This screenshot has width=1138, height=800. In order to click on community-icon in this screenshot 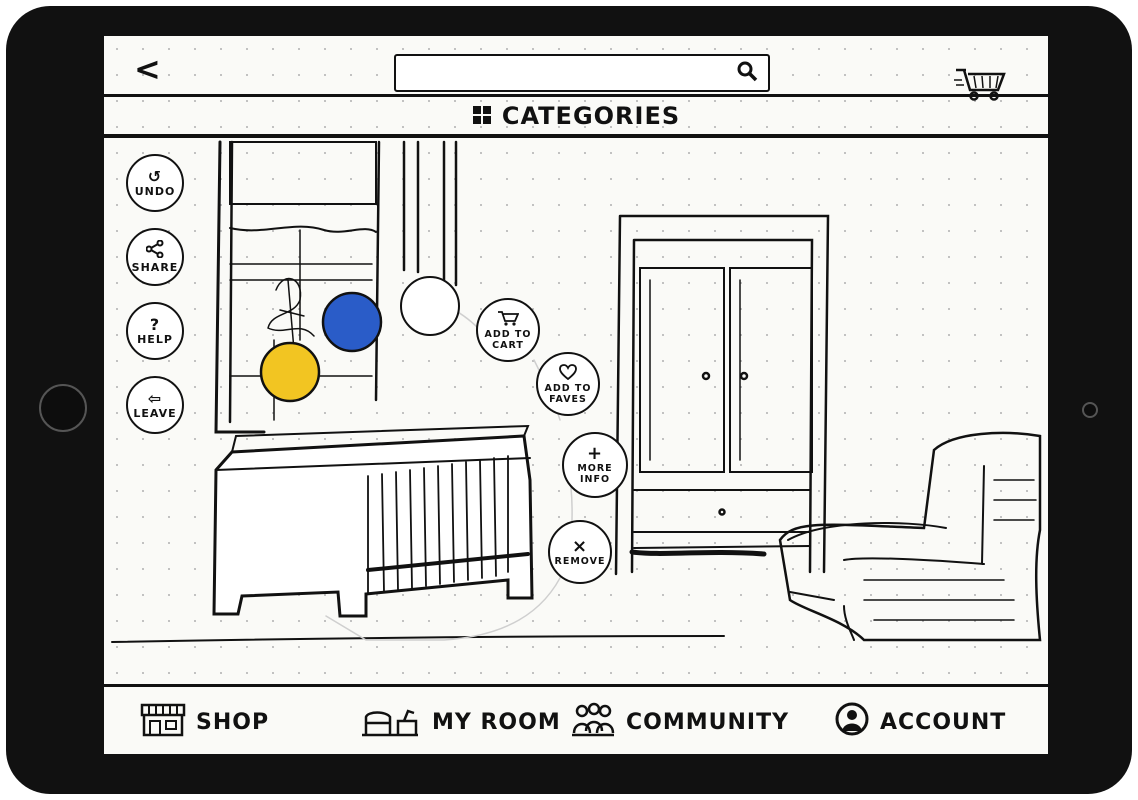, I will do `click(598, 722)`.